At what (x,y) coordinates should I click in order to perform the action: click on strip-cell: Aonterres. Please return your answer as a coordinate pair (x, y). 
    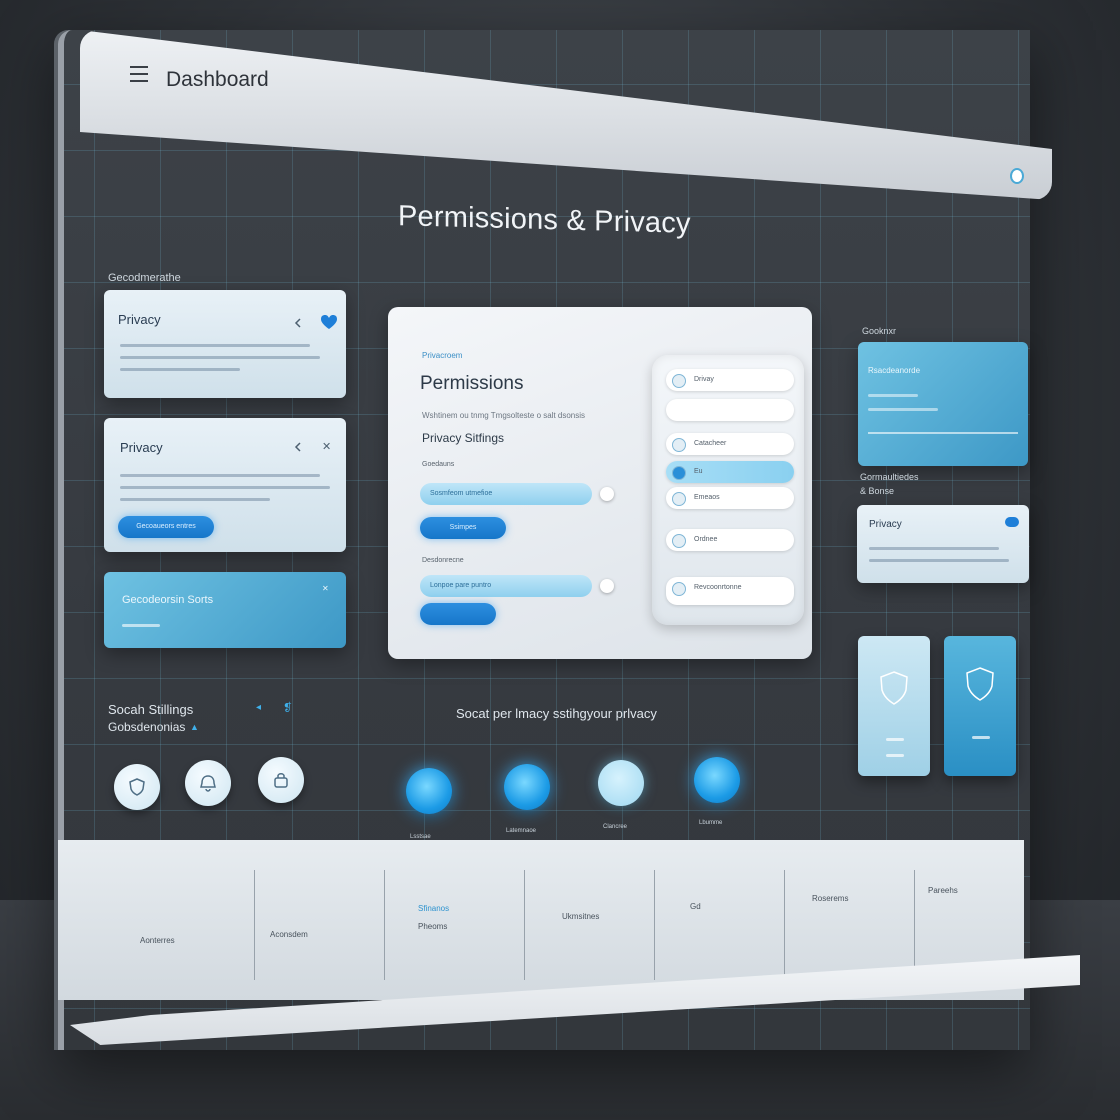
    Looking at the image, I should click on (189, 925).